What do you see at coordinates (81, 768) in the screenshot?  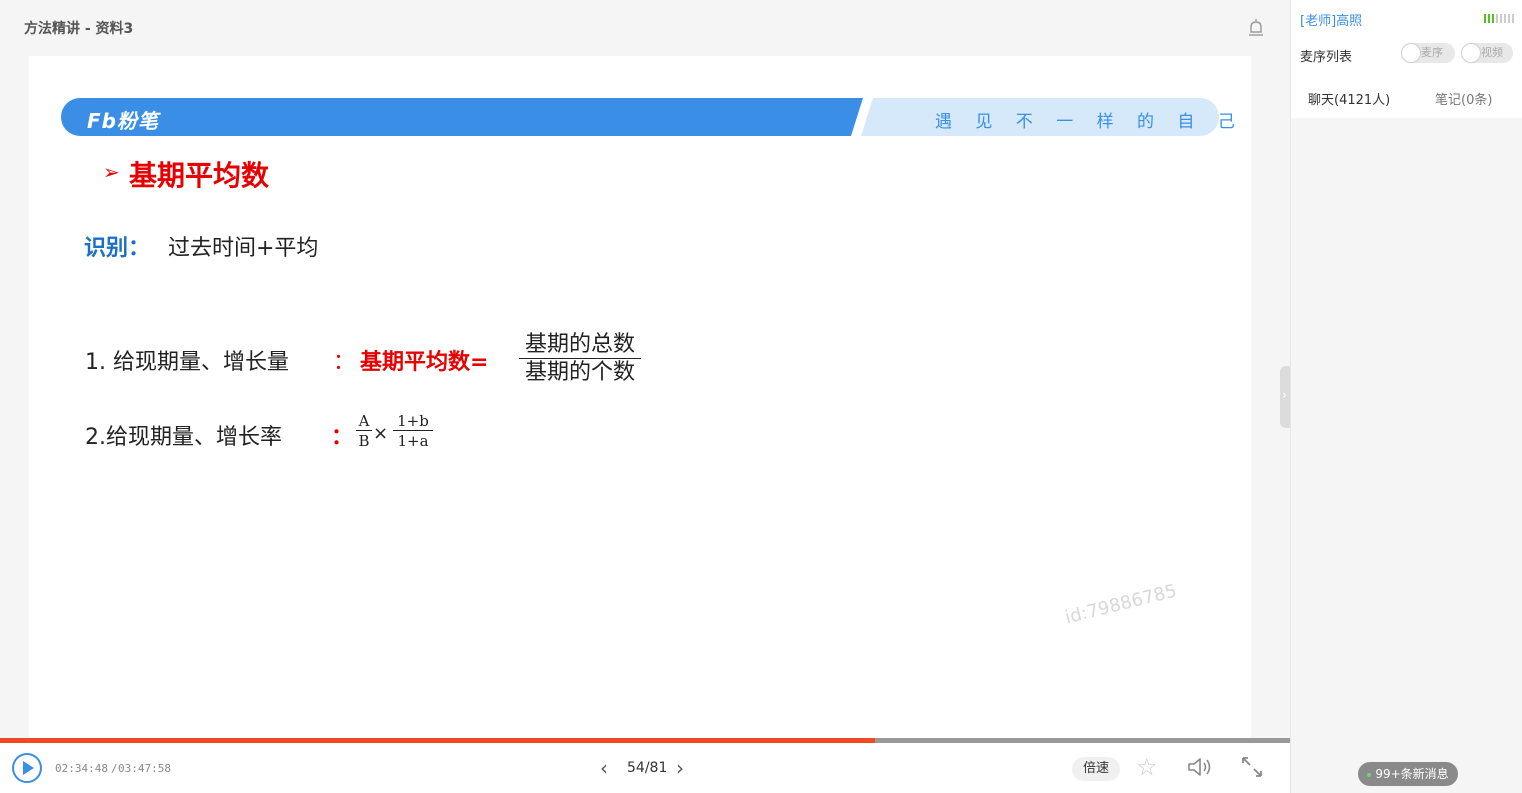 I see `time-current: 02:34:48` at bounding box center [81, 768].